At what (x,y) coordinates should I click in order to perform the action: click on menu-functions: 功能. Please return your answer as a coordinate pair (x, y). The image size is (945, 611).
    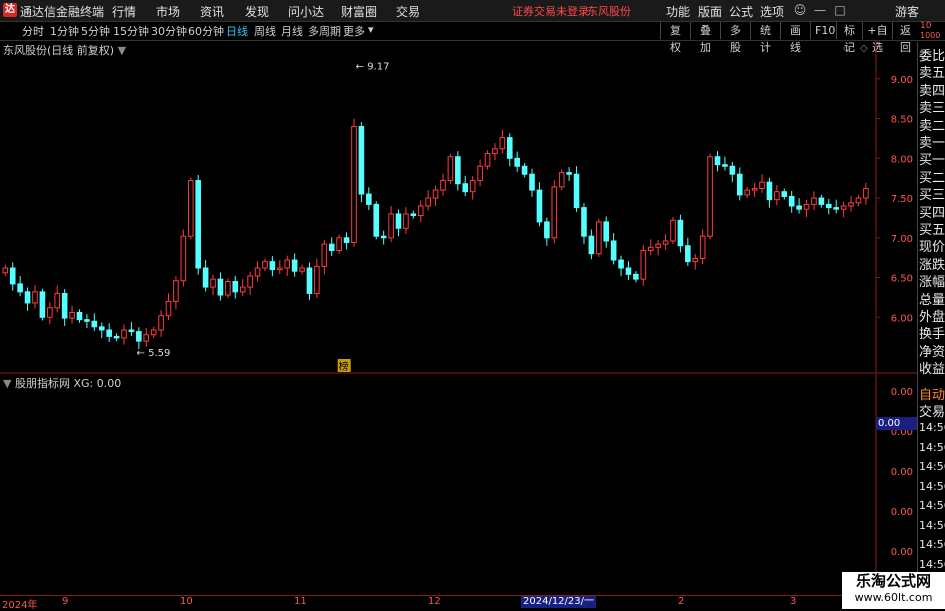
    Looking at the image, I should click on (678, 11).